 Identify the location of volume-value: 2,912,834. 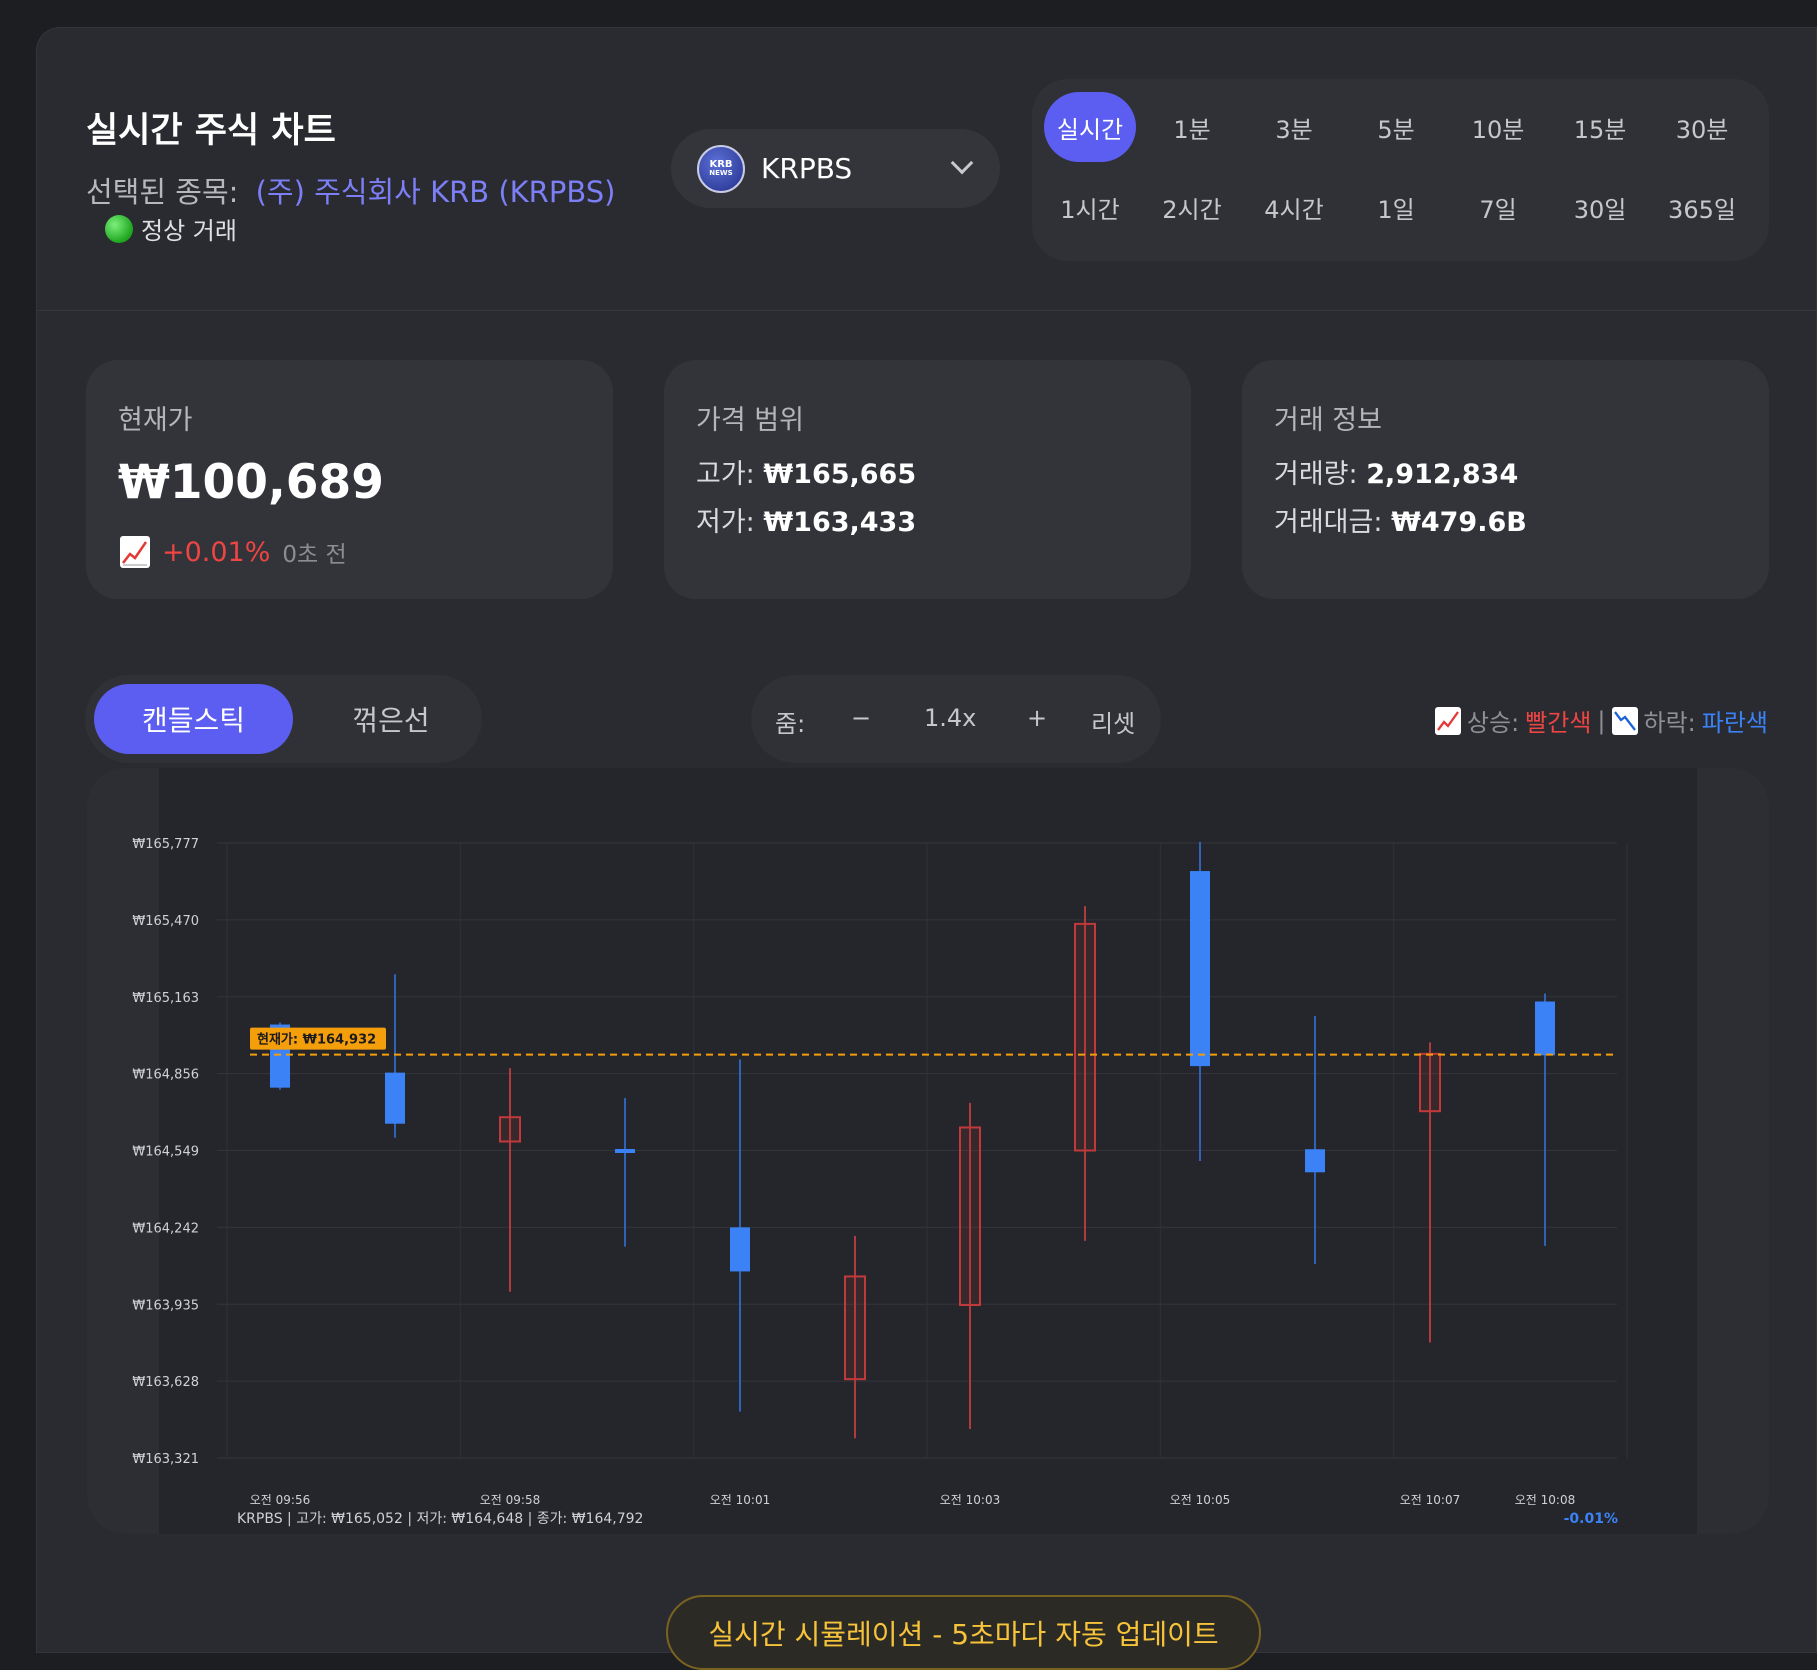
(1442, 474).